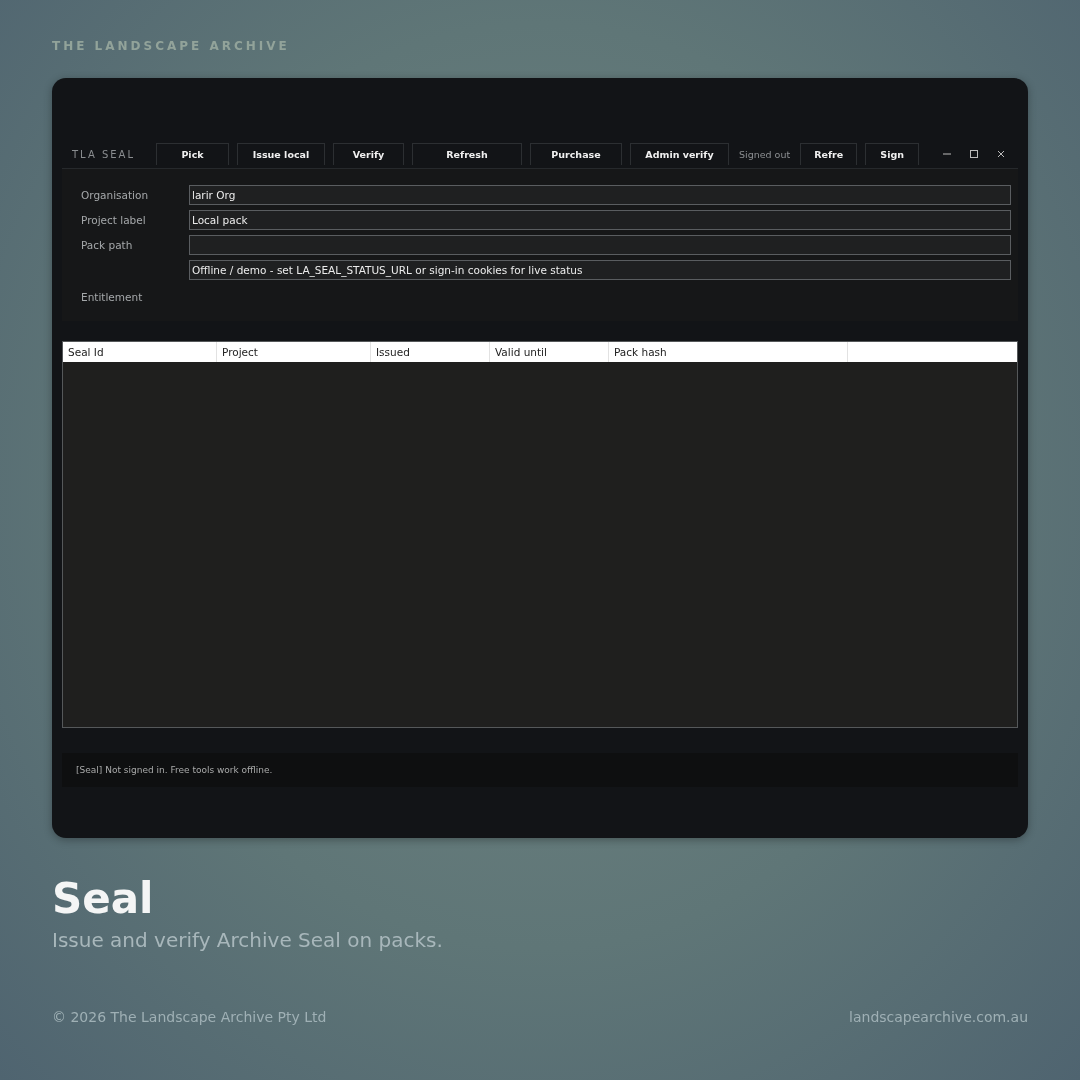 The image size is (1080, 1080). Describe the element at coordinates (281, 154) in the screenshot. I see `toolbar-button: Issue local` at that location.